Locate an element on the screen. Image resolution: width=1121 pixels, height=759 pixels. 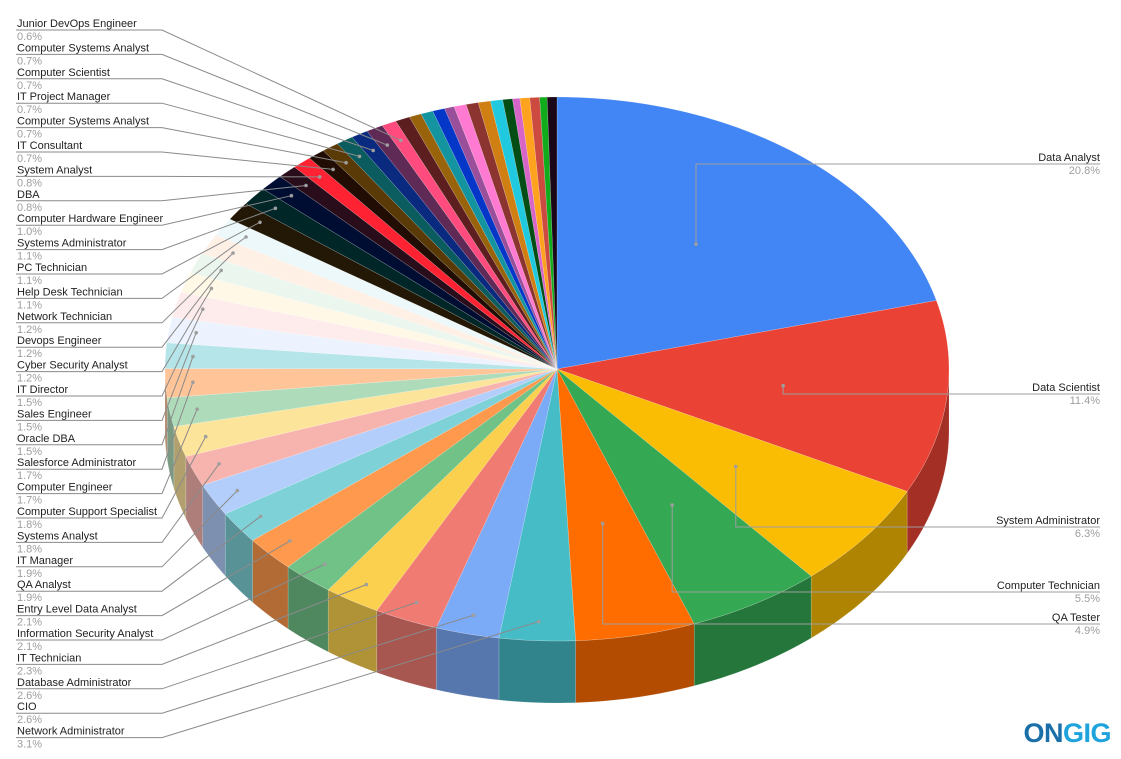
slice-label-name: Computer Engineer is located at coordinates (65, 488).